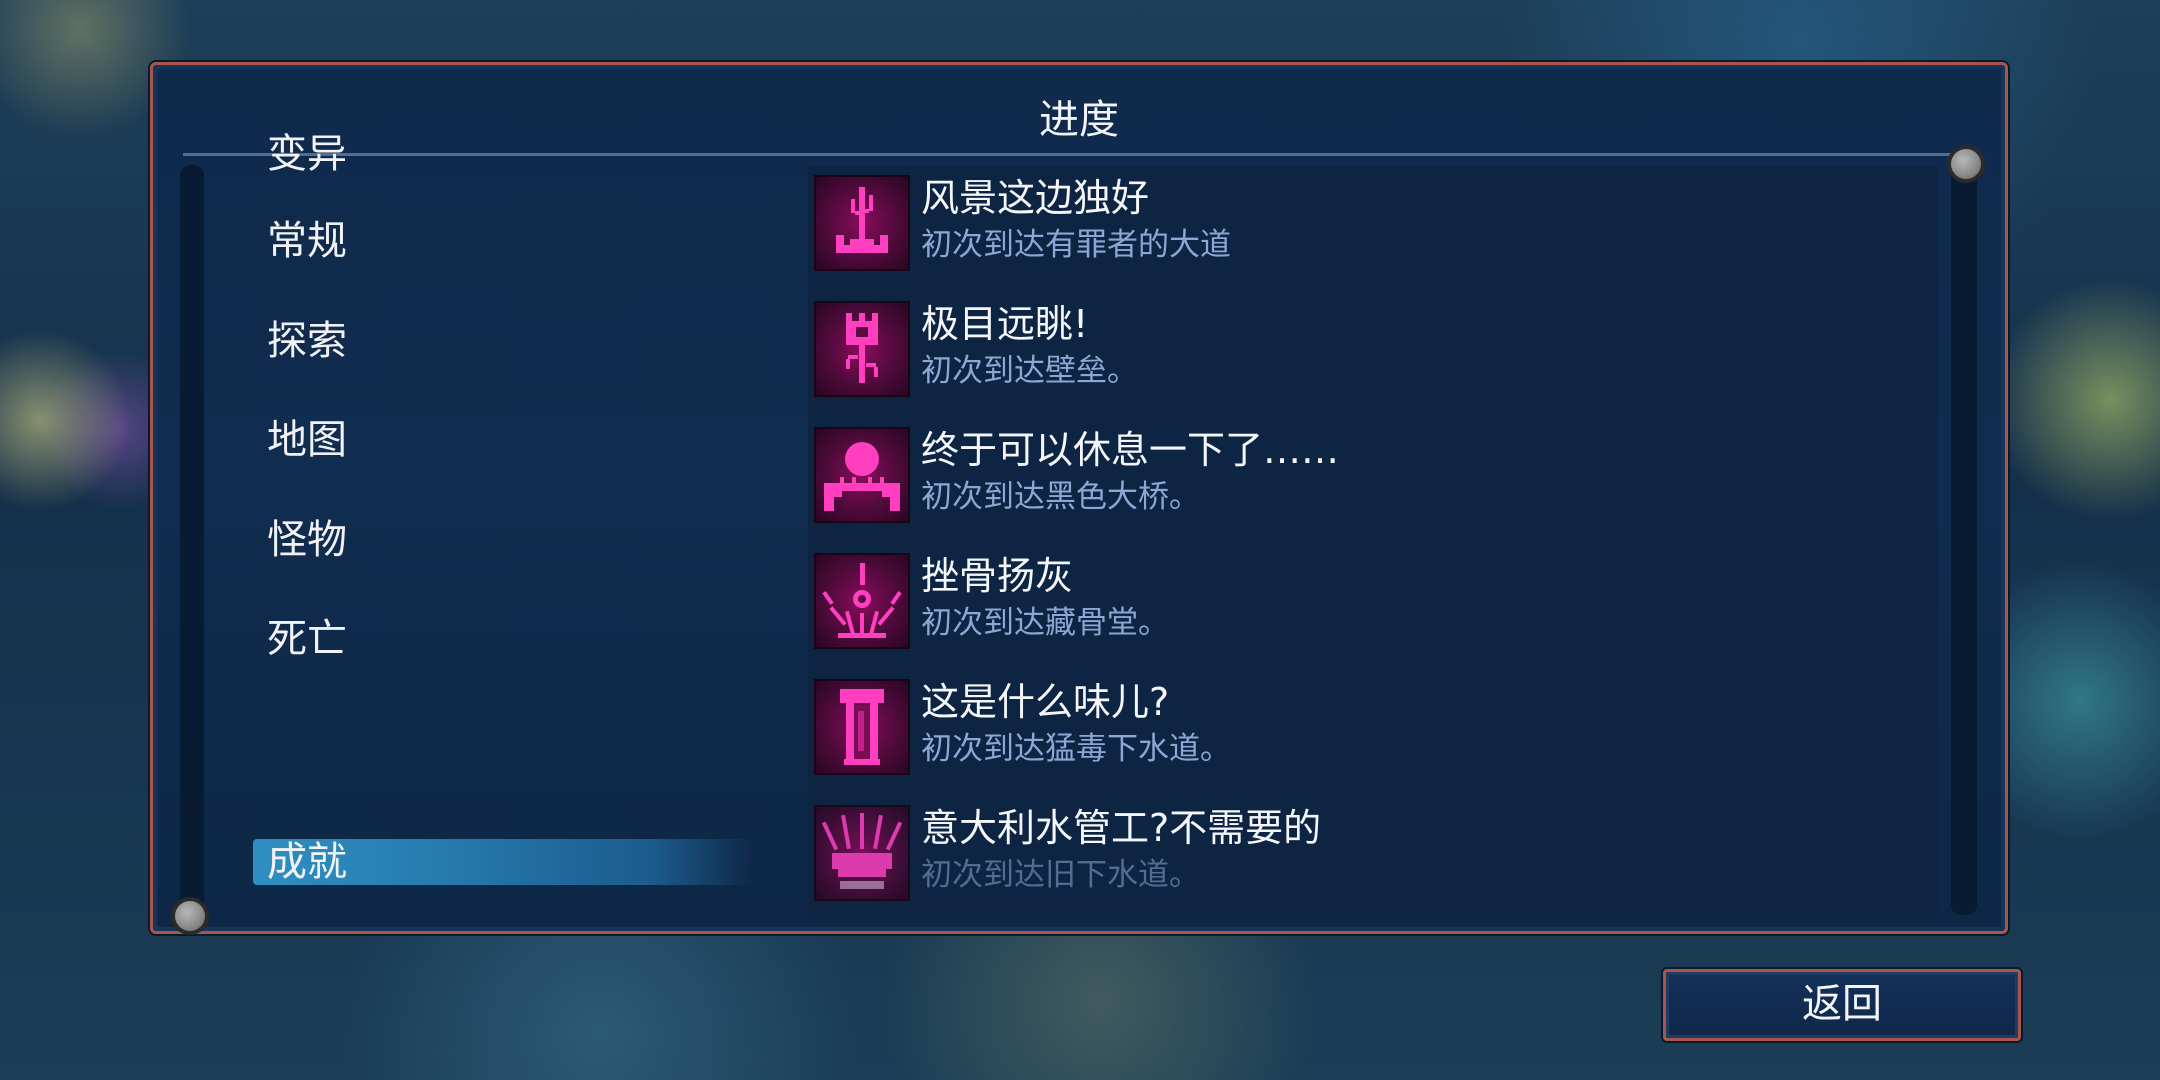 The image size is (2160, 1080). Describe the element at coordinates (1029, 371) in the screenshot. I see `achievement-description: 初次到达壁垒。` at that location.